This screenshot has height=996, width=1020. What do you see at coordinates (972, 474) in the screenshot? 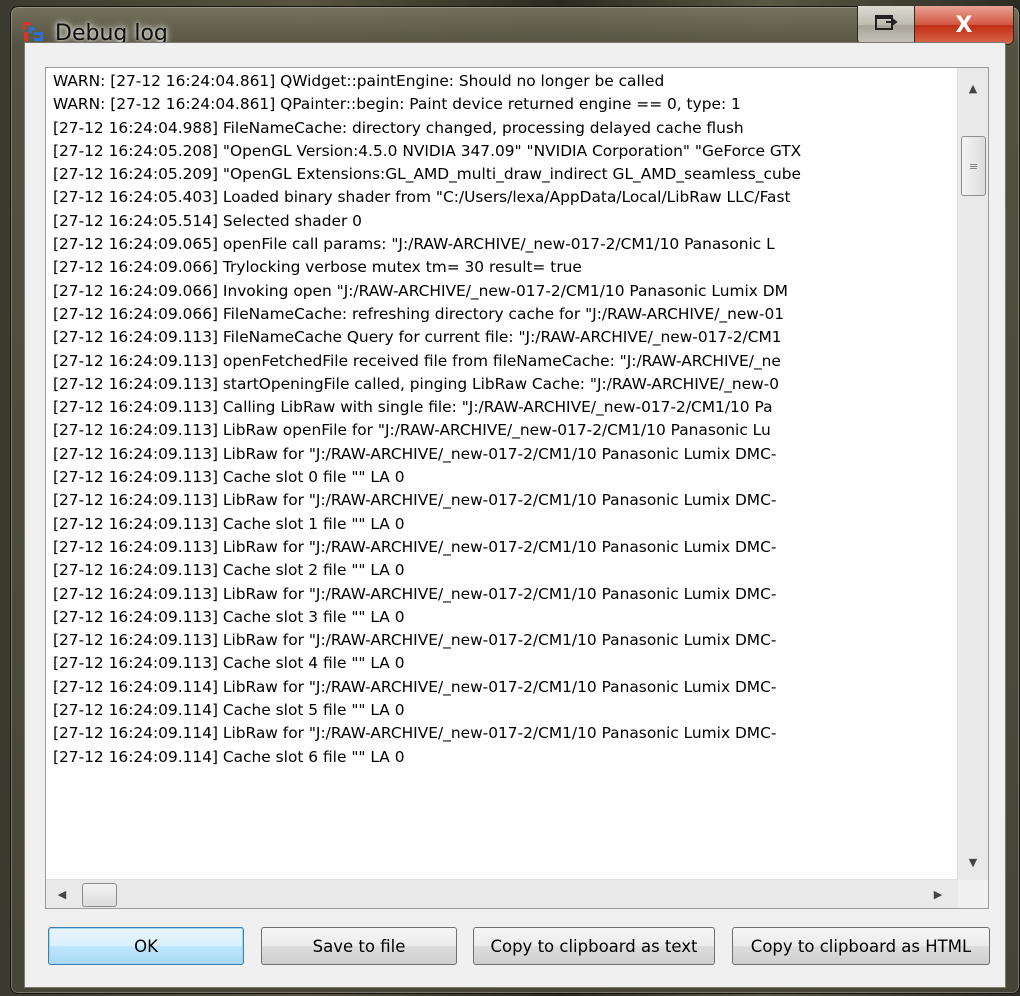
I see `vertical-scrollbar: ▲ ≡ ▼` at bounding box center [972, 474].